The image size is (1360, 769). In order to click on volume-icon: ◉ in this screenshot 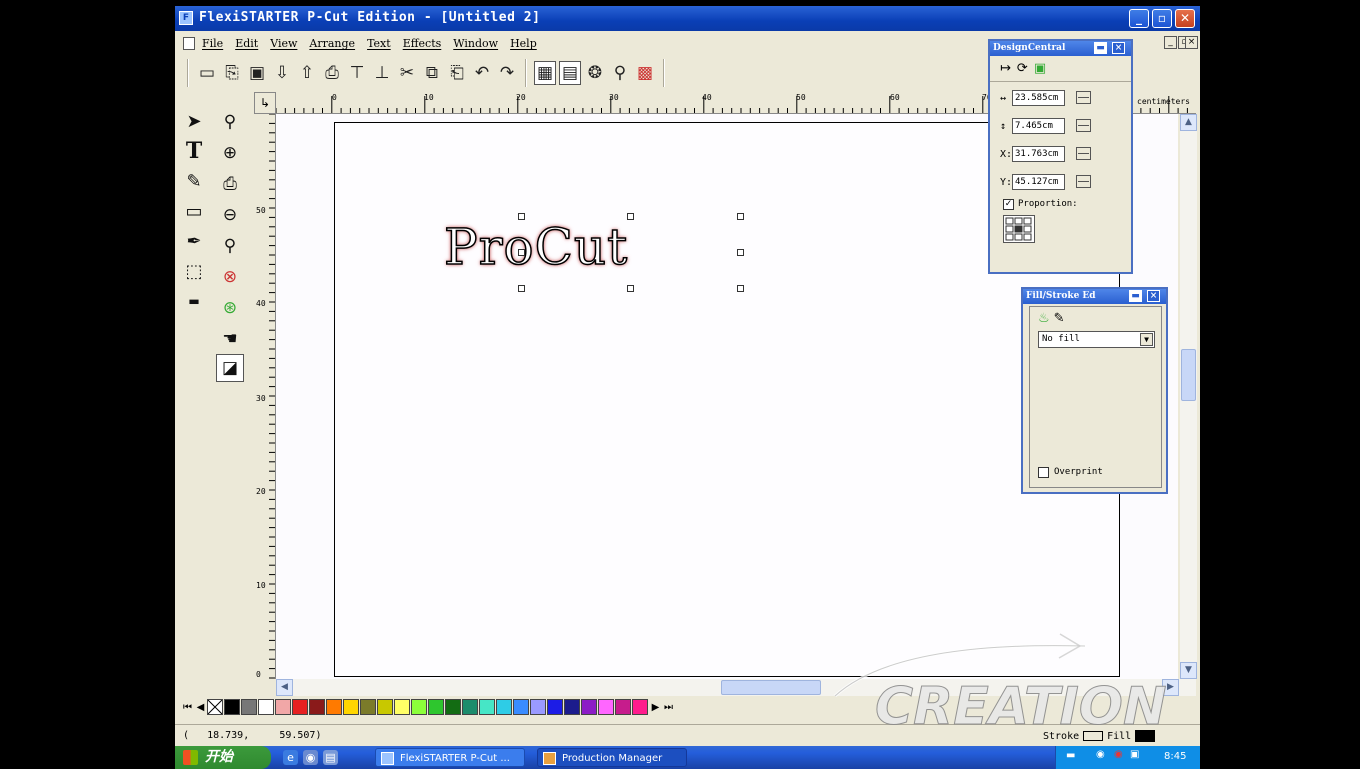, I will do `click(1100, 754)`.